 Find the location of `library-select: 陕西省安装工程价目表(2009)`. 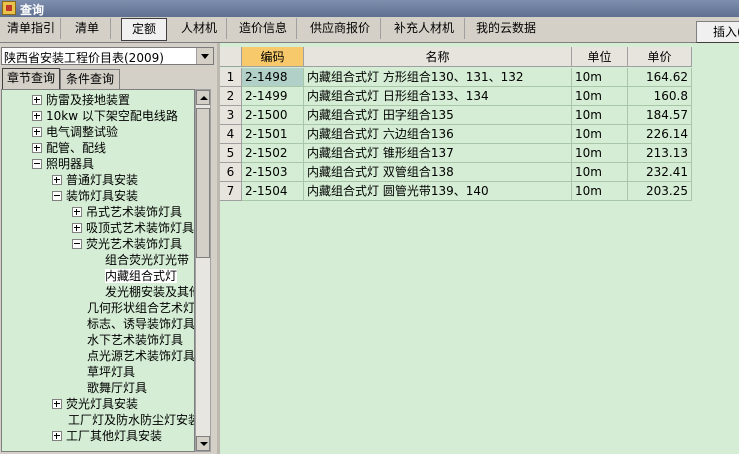

library-select: 陕西省安装工程价目表(2009) is located at coordinates (107, 56).